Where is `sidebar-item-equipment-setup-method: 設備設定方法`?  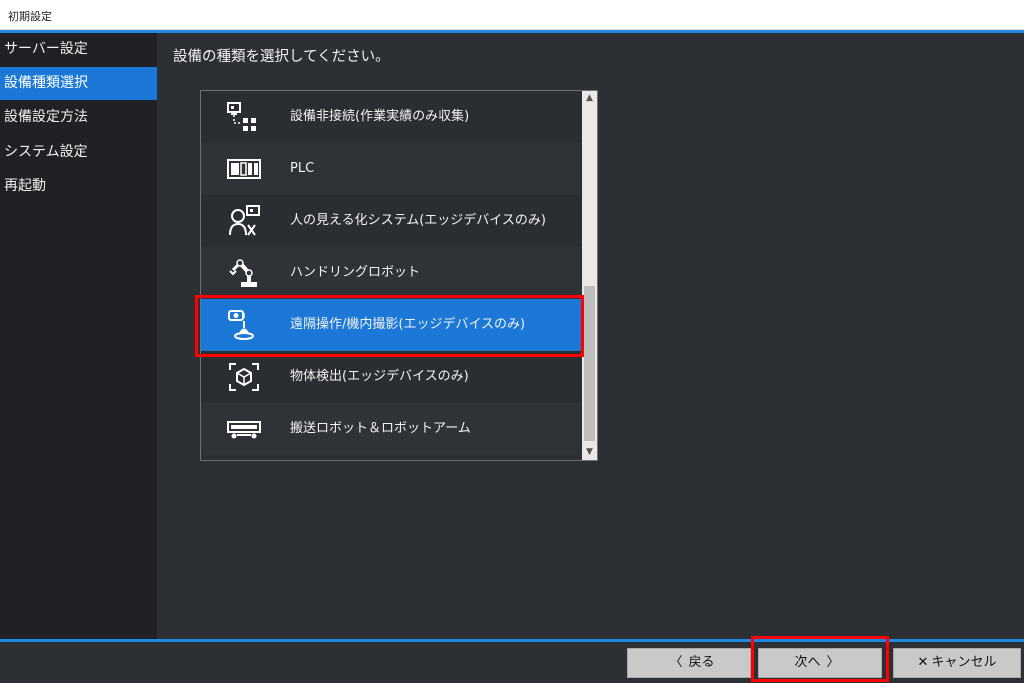
sidebar-item-equipment-setup-method: 設備設定方法 is located at coordinates (78, 117).